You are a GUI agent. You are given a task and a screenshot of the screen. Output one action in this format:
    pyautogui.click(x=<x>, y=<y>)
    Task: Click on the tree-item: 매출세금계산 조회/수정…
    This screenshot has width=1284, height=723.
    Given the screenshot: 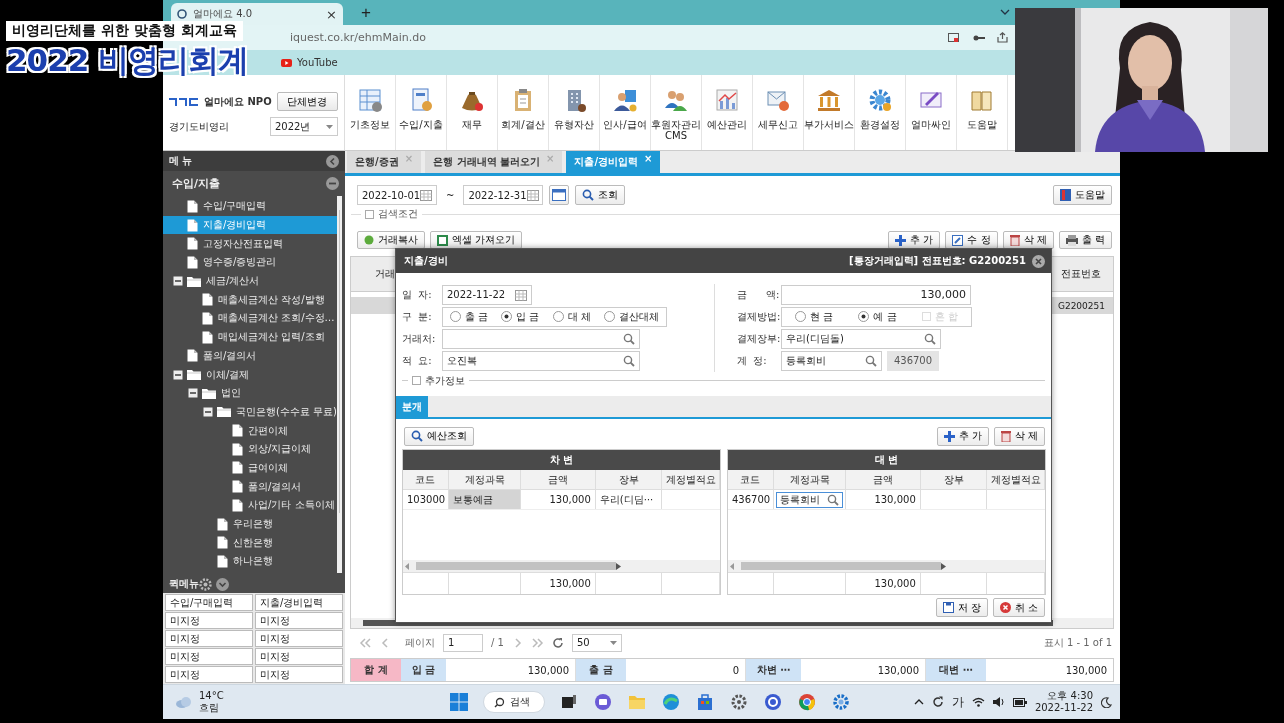 What is the action you would take?
    pyautogui.click(x=250, y=318)
    